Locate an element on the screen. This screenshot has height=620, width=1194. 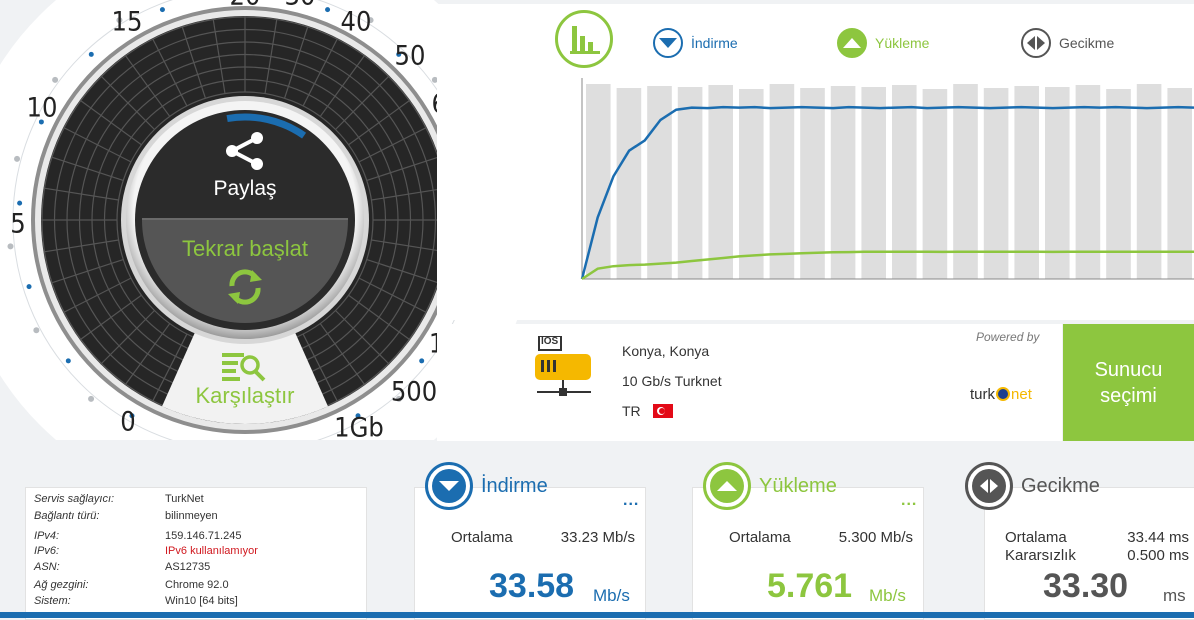
info-label: Sistem: is located at coordinates (52, 601).